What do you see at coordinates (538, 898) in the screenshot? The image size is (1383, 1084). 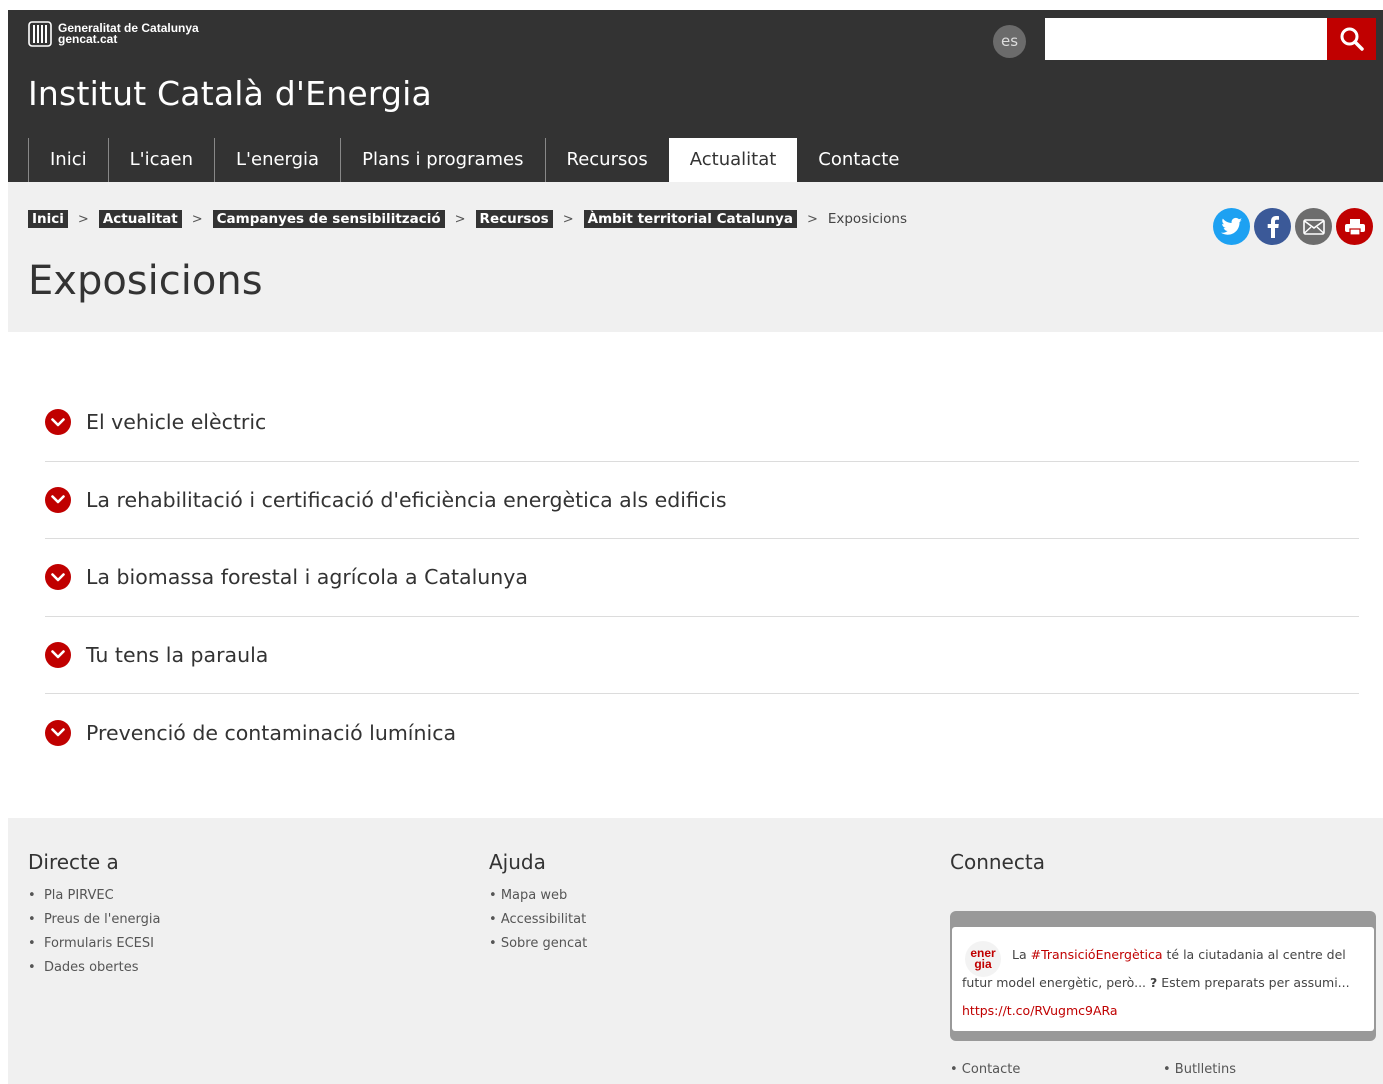 I see `footer-link: • Mapa web` at bounding box center [538, 898].